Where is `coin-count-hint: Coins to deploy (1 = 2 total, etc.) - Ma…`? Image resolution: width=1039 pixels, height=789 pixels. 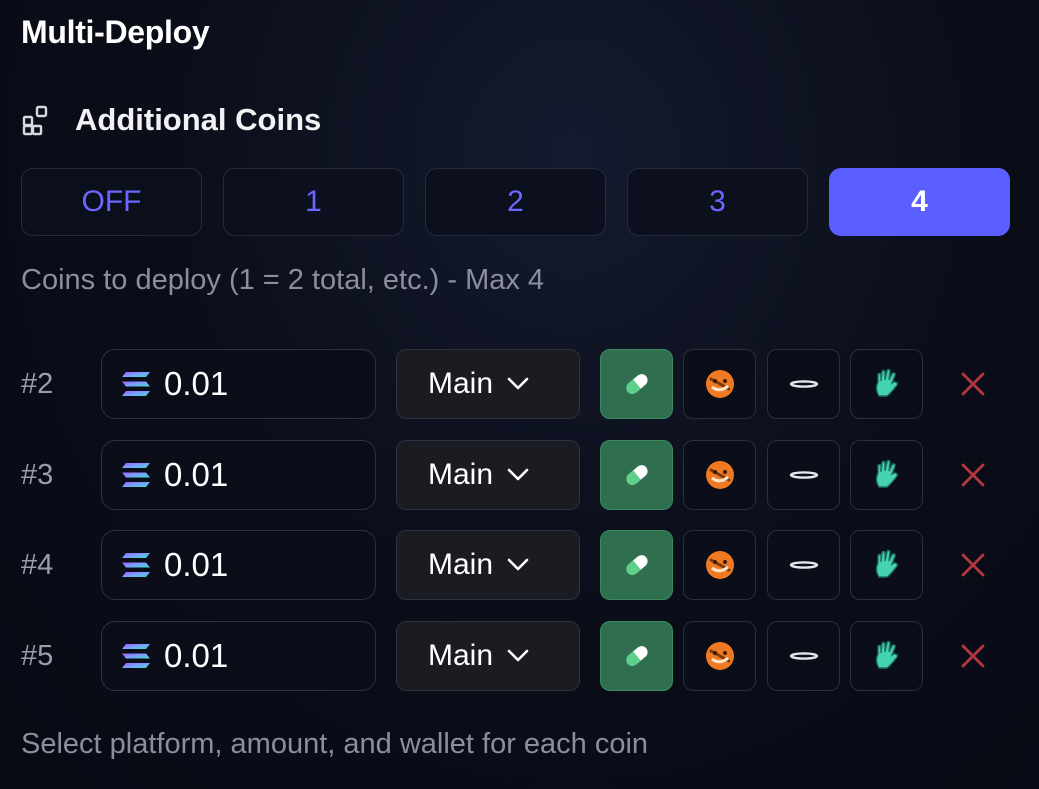
coin-count-hint: Coins to deploy (1 = 2 total, etc.) - Ma… is located at coordinates (283, 280).